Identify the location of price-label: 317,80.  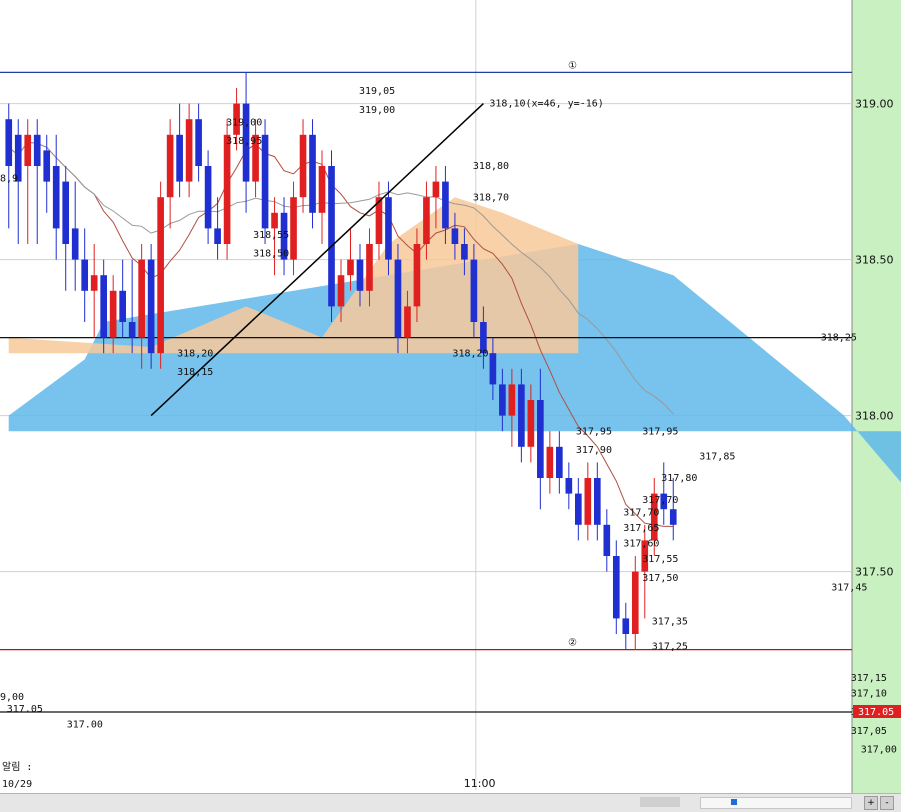
(679, 478).